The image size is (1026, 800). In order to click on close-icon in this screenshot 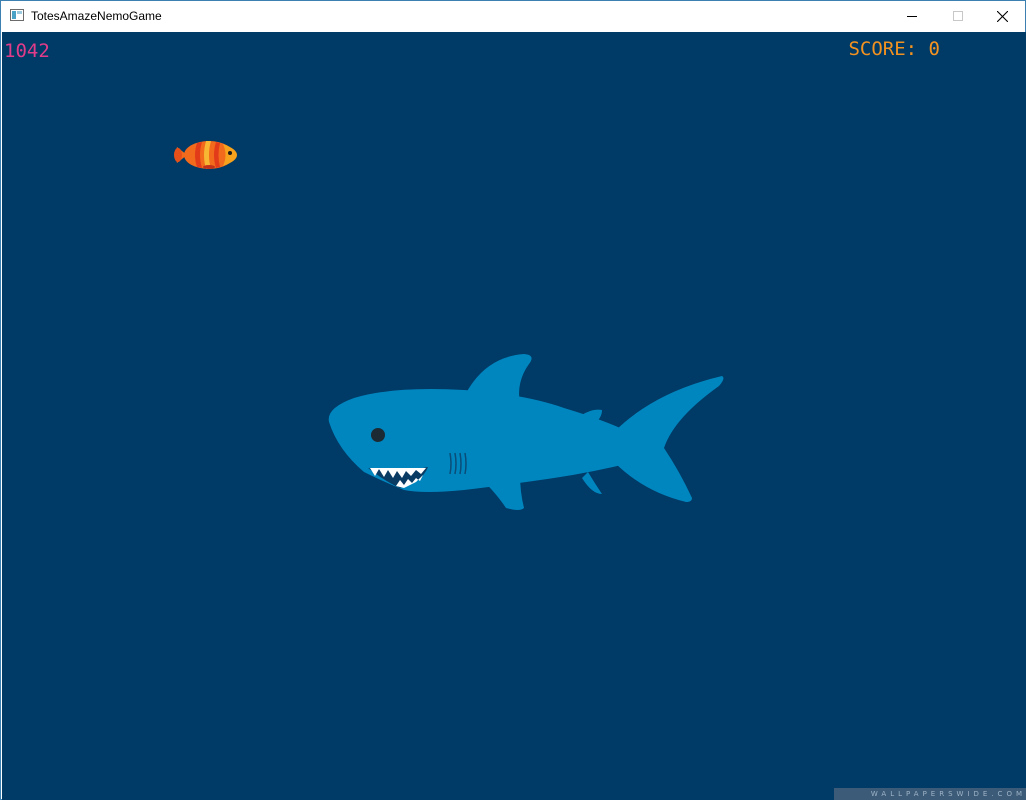, I will do `click(1002, 16)`.